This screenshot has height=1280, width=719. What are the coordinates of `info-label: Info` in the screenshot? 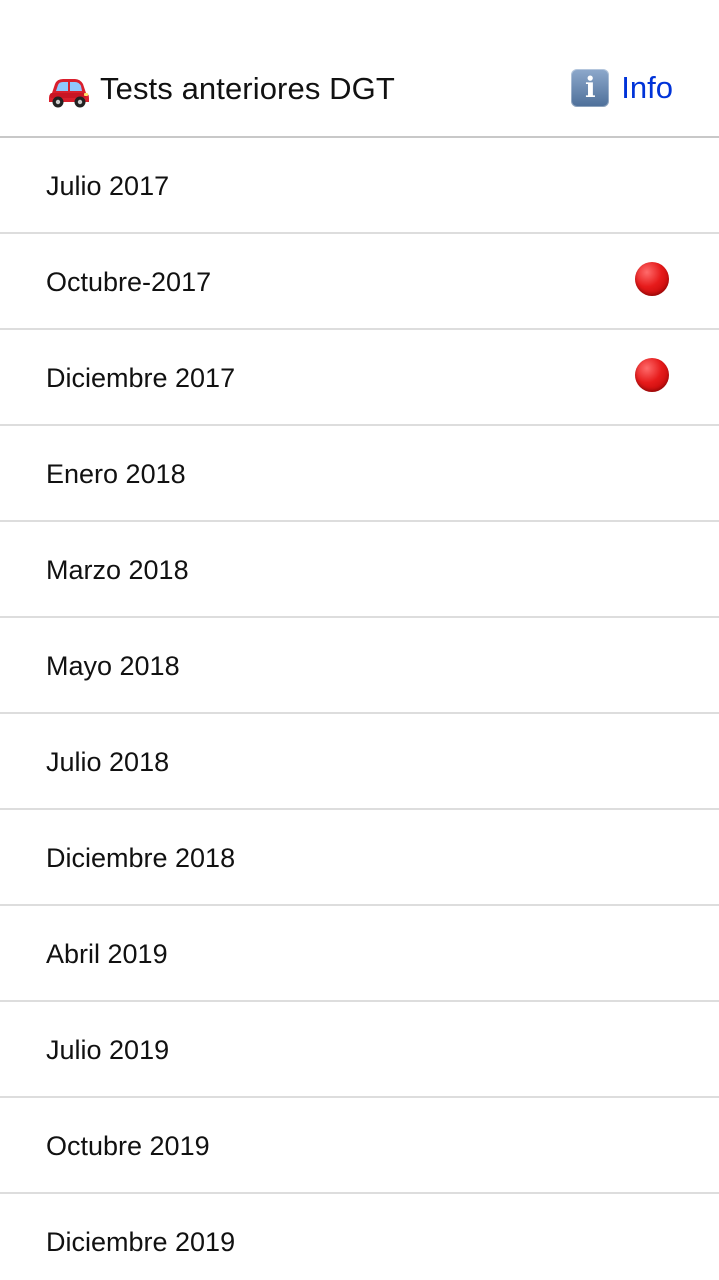 It's located at (647, 87).